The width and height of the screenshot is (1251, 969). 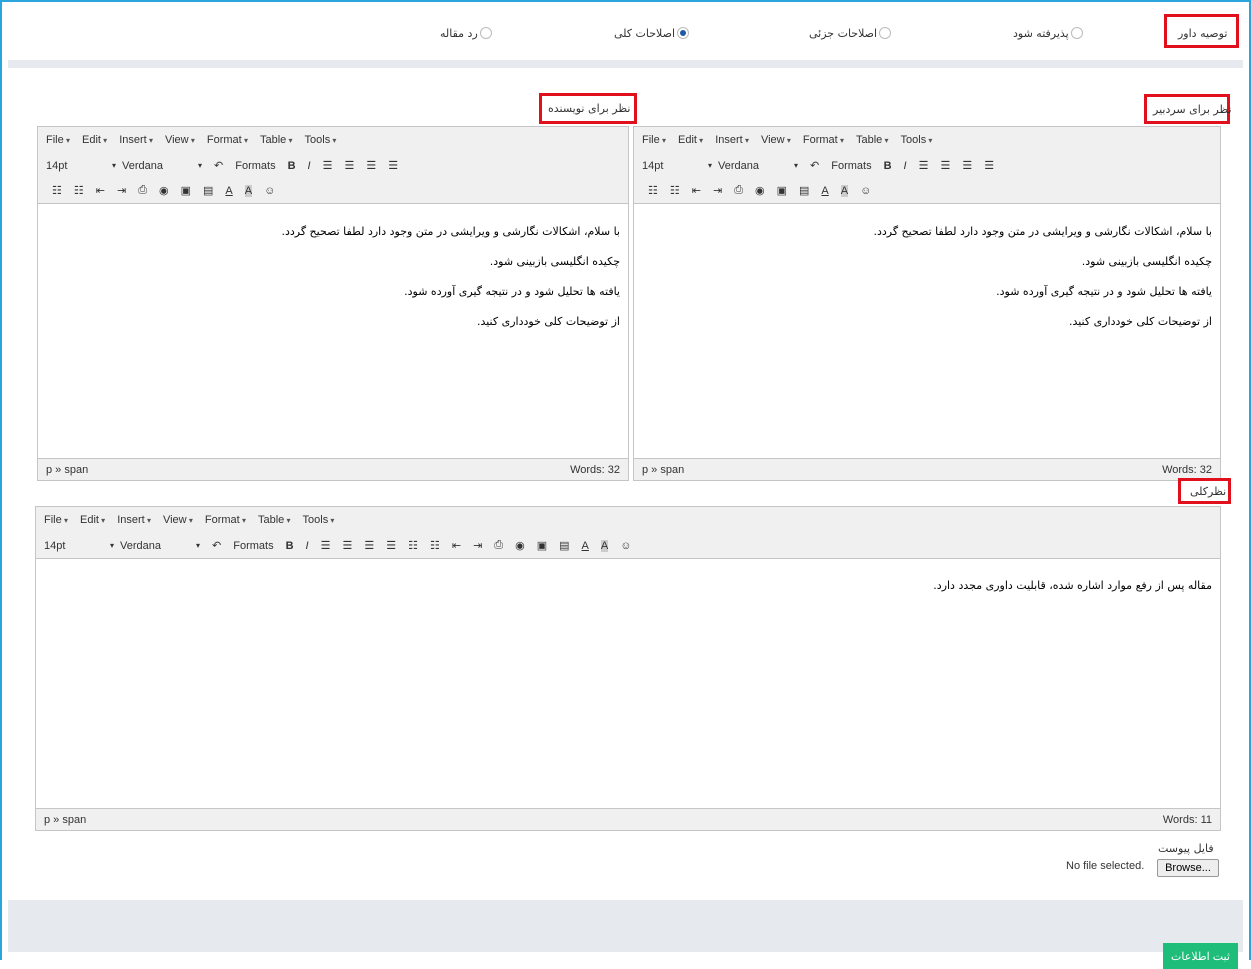 I want to click on option-reject: رد مقاله, so click(x=466, y=33).